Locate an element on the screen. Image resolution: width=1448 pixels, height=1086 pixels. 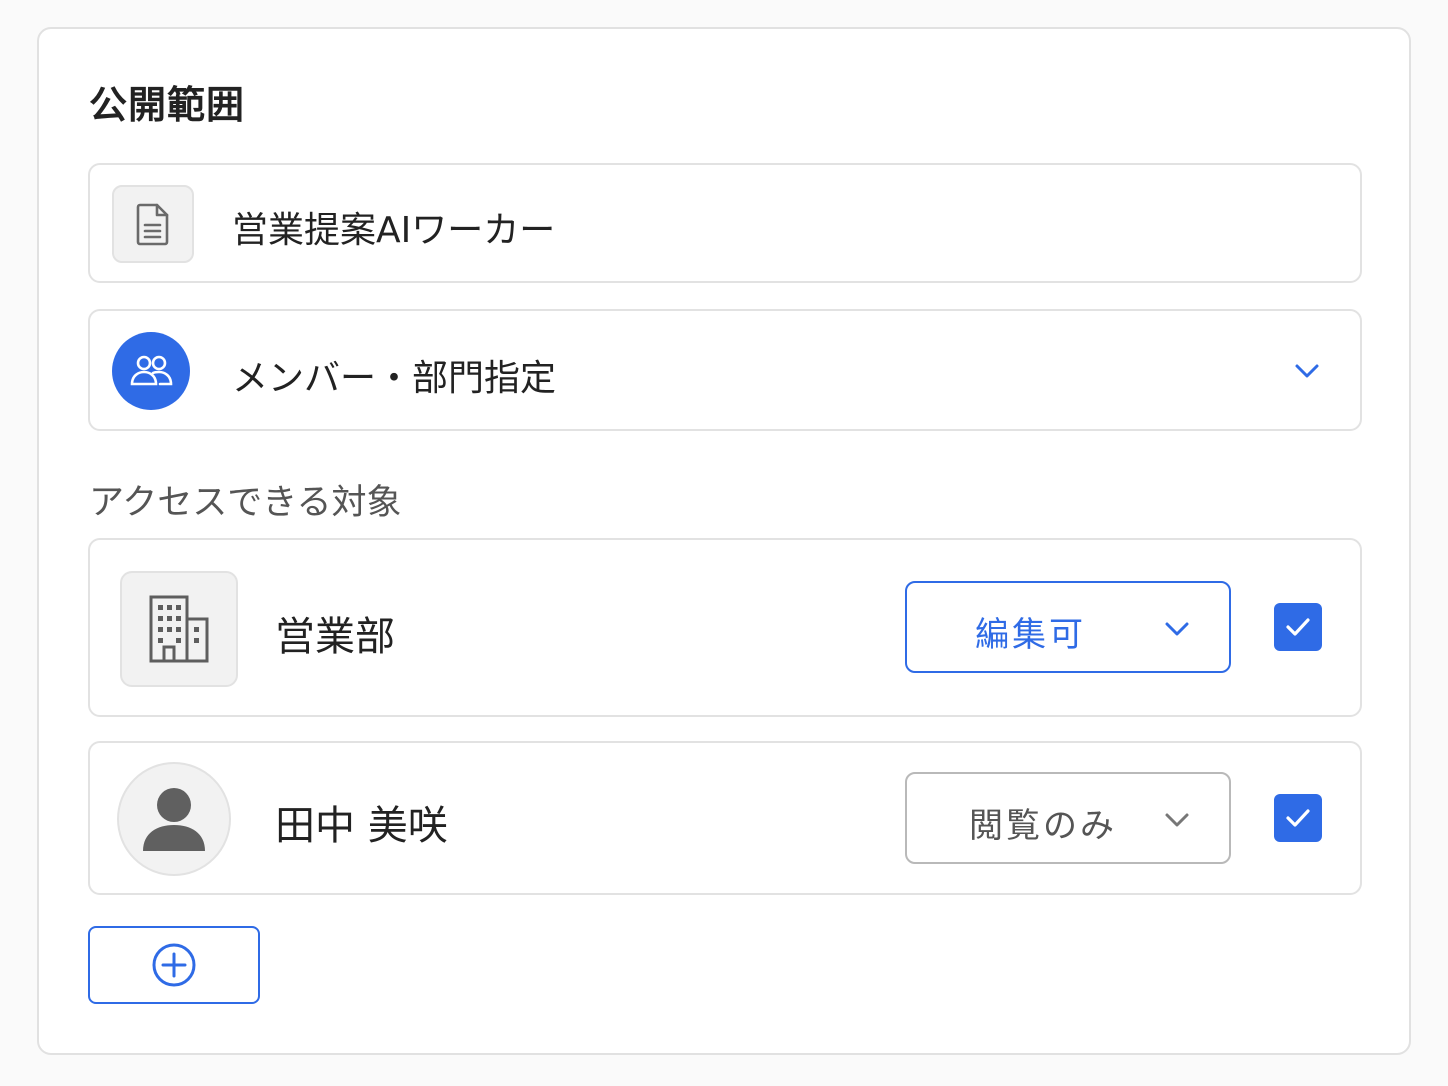
section-title: 公開範囲 is located at coordinates (167, 105).